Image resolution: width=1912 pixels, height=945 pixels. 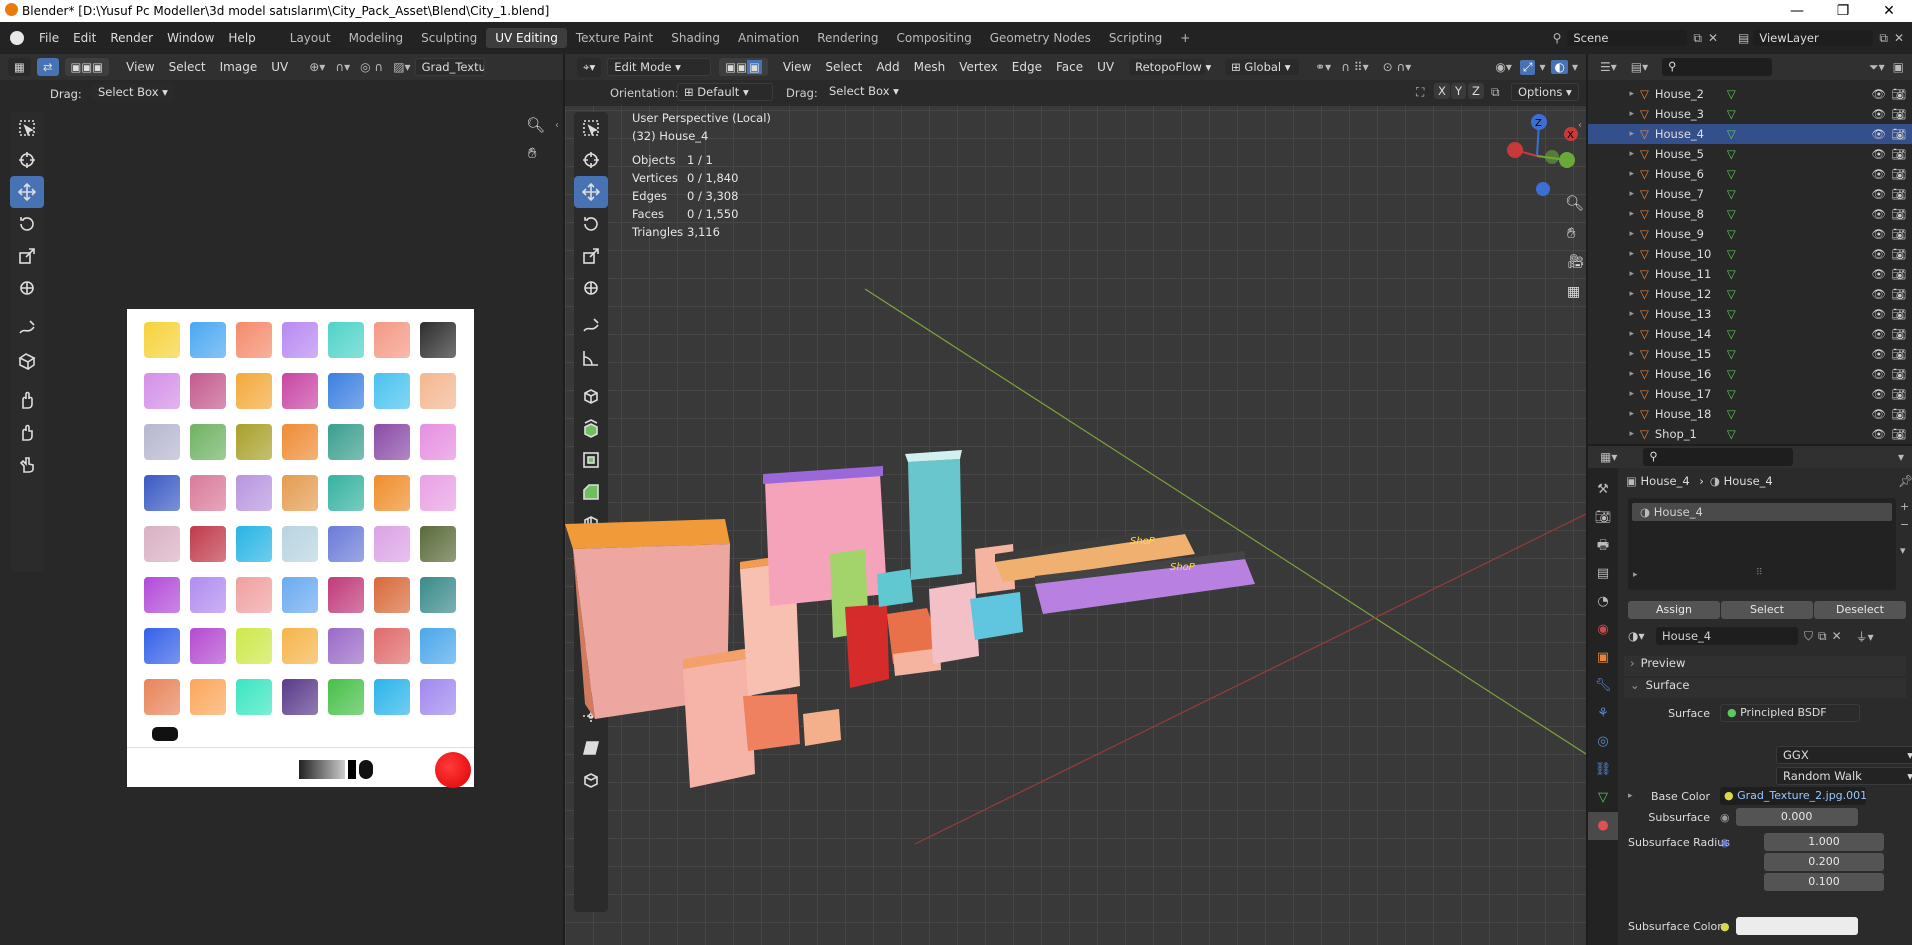 I want to click on close-button: ✕, so click(x=1889, y=11).